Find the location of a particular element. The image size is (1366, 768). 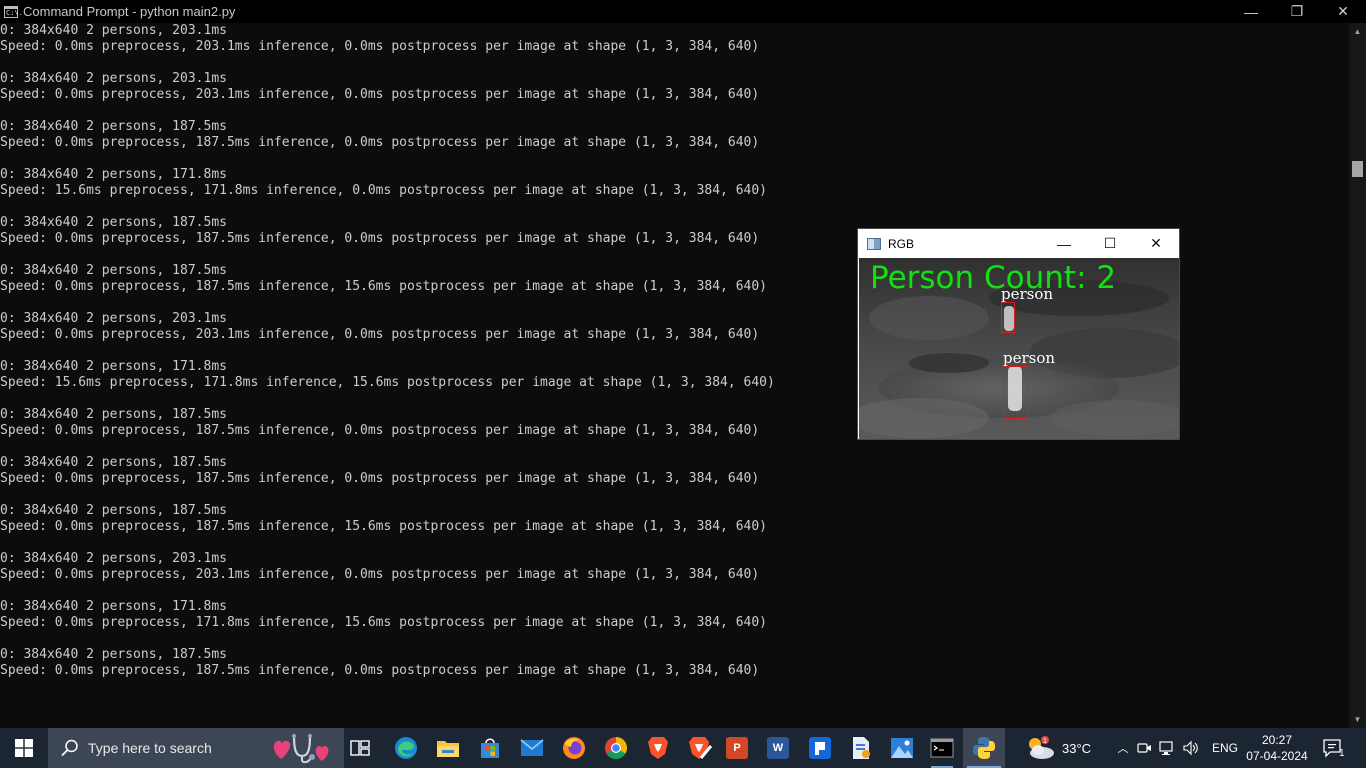

system-tray: ︿ ENG is located at coordinates (1176, 748).